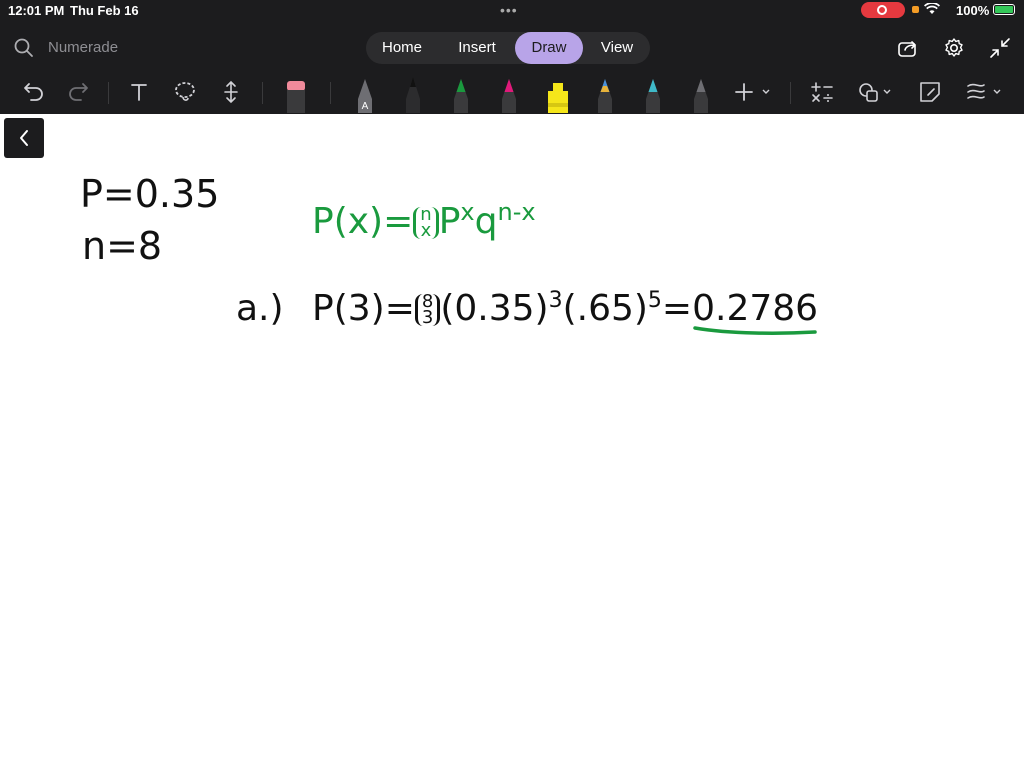 The height and width of the screenshot is (768, 1024). I want to click on svg-text: A, so click(365, 106).